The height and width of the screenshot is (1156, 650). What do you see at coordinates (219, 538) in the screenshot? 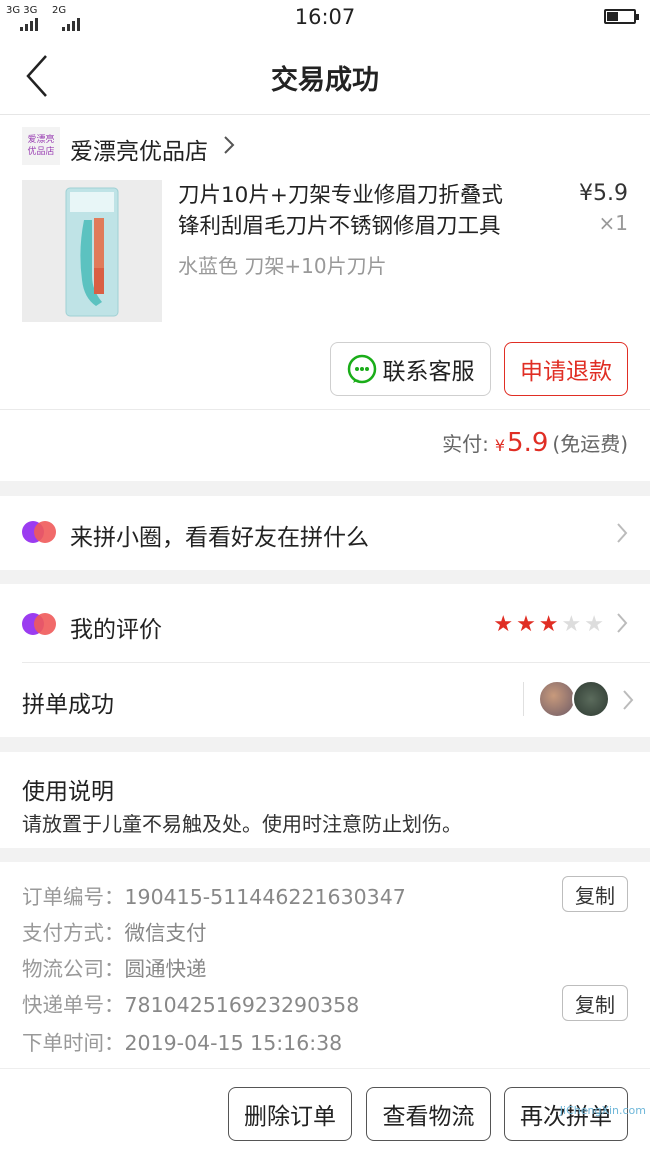
I see `pin-circle-label: 来拼小圈，看看好友在拼什么` at bounding box center [219, 538].